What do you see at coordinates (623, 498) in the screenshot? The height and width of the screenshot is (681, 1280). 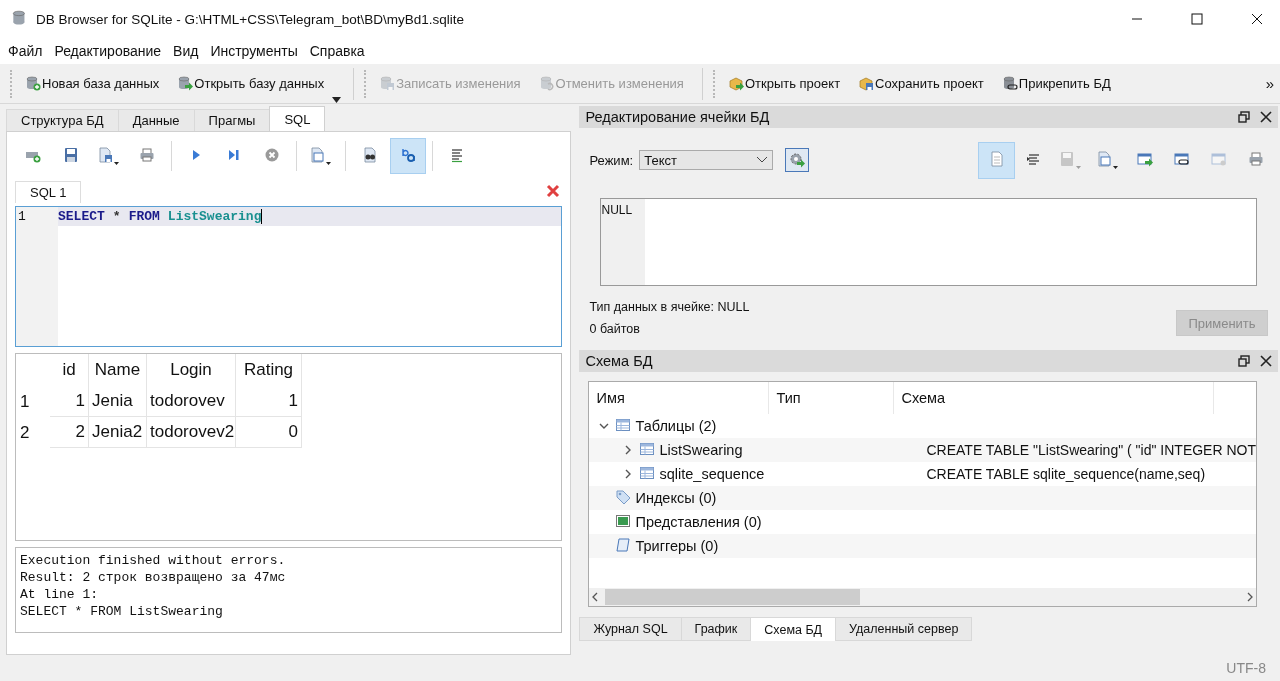 I see `tag-icon` at bounding box center [623, 498].